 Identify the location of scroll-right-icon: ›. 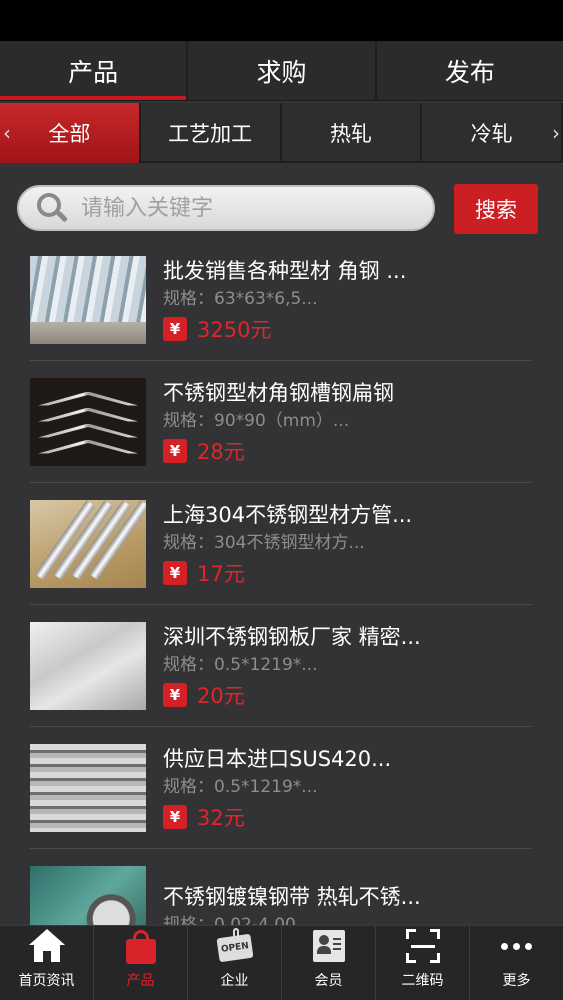
(556, 133).